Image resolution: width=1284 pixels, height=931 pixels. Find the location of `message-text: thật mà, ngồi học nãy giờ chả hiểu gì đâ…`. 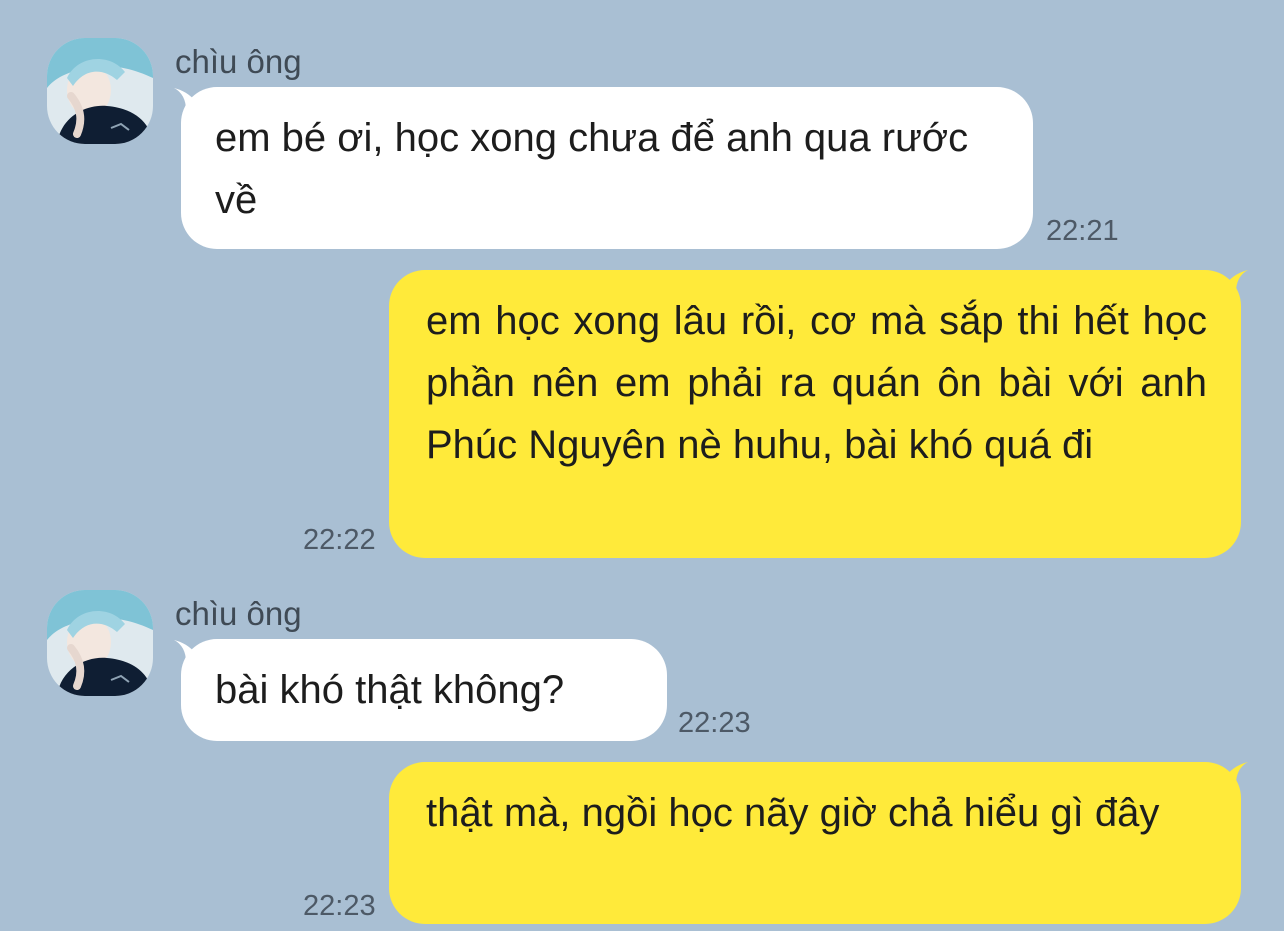

message-text: thật mà, ngồi học nãy giờ chả hiểu gì đâ… is located at coordinates (793, 813).